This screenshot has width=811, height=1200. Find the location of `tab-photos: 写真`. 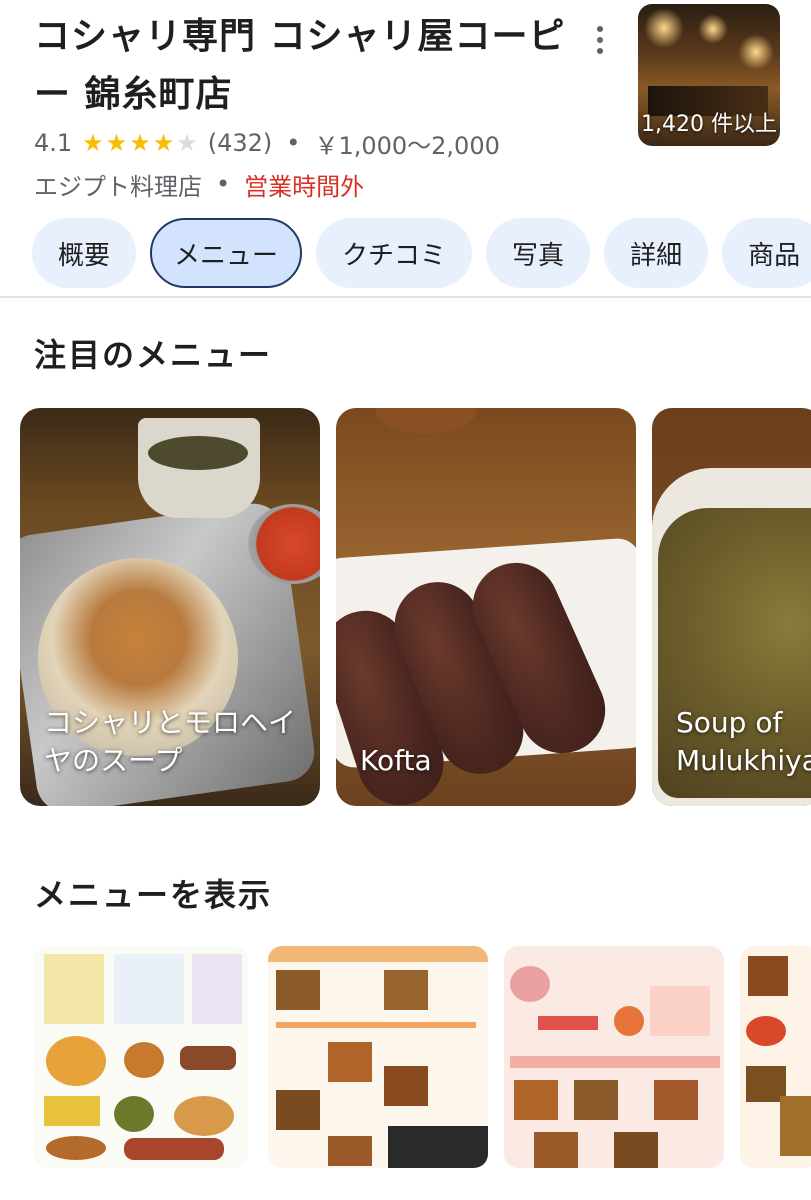

tab-photos: 写真 is located at coordinates (538, 253).